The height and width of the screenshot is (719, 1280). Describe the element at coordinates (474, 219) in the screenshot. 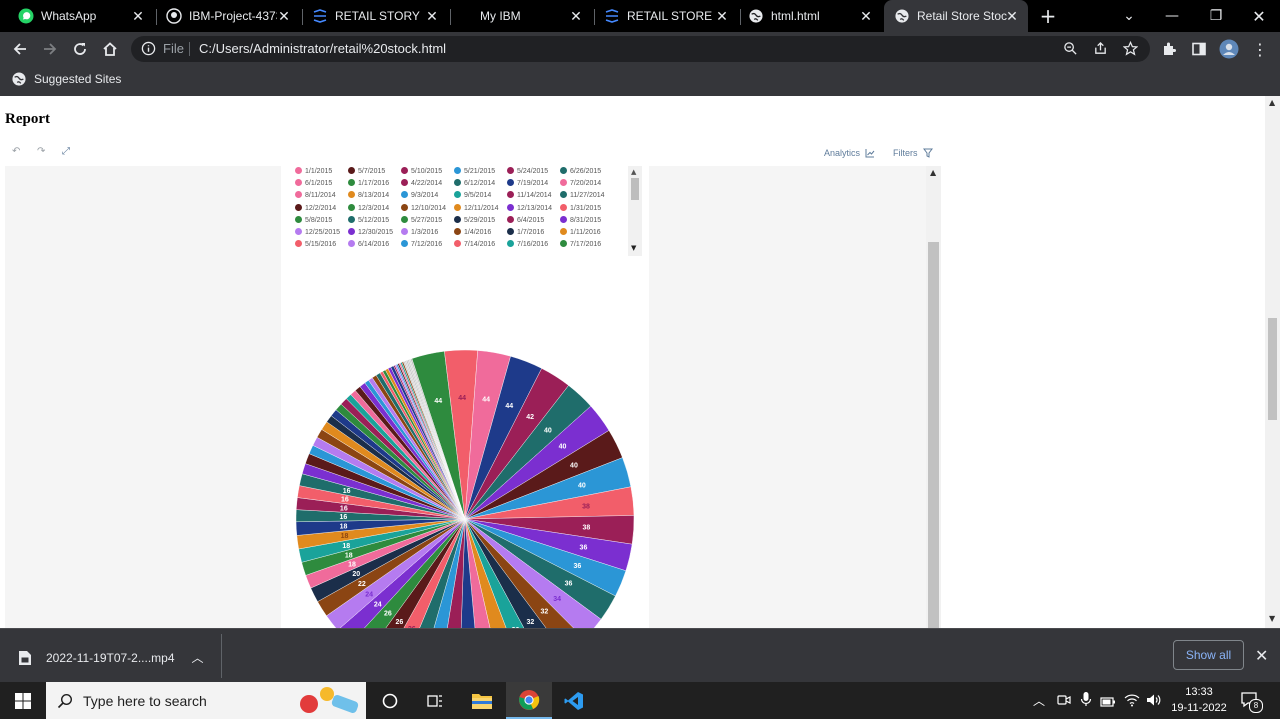

I see `legend-item: 5/29/2015` at that location.